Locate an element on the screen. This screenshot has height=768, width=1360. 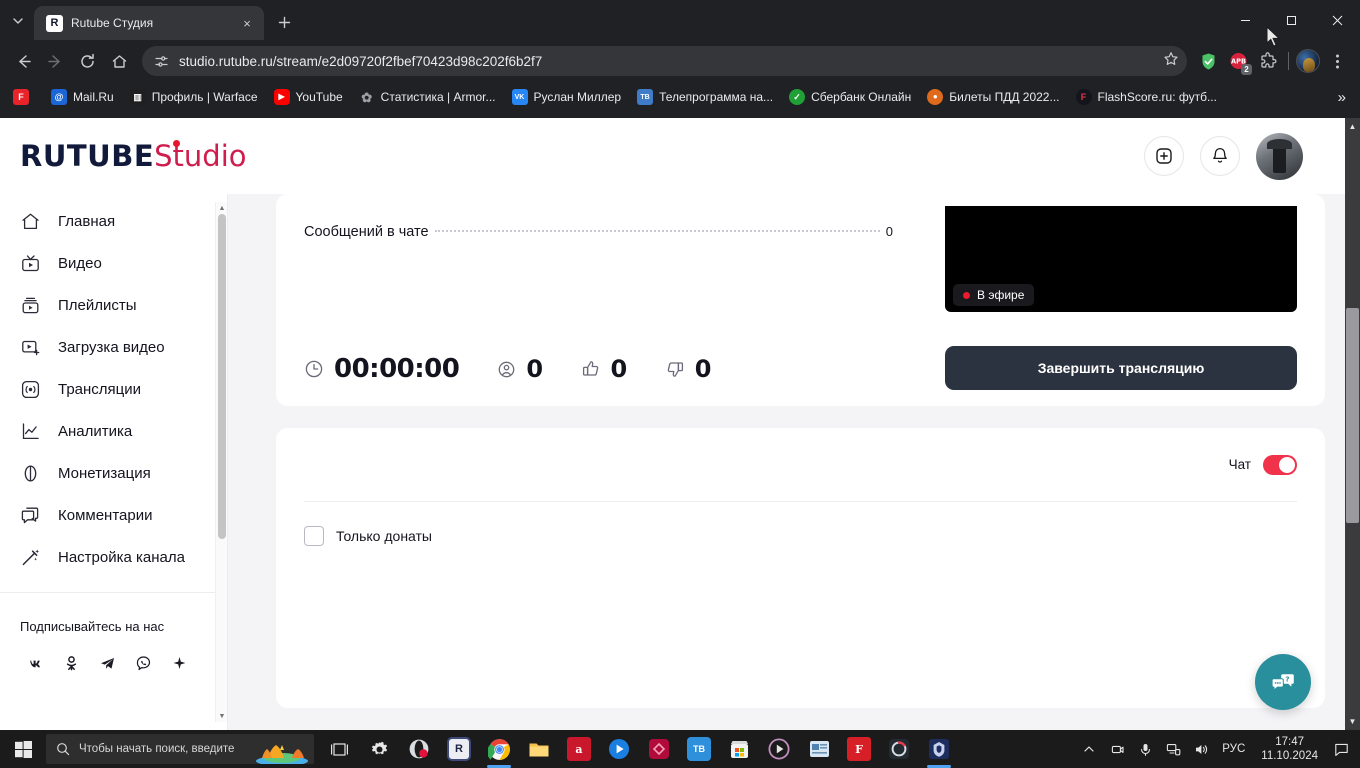
close-window-button is located at coordinates (1337, 20).